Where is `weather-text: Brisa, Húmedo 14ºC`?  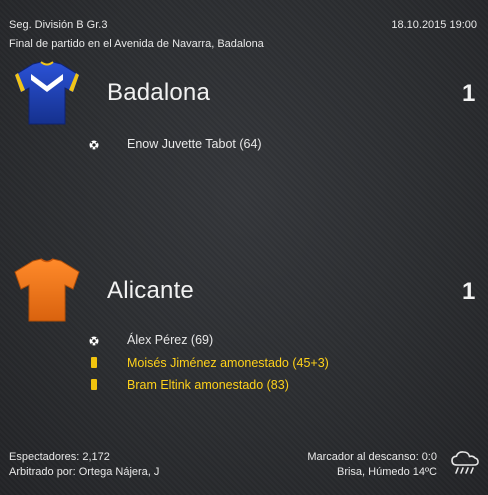
weather-text: Brisa, Húmedo 14ºC is located at coordinates (386, 472).